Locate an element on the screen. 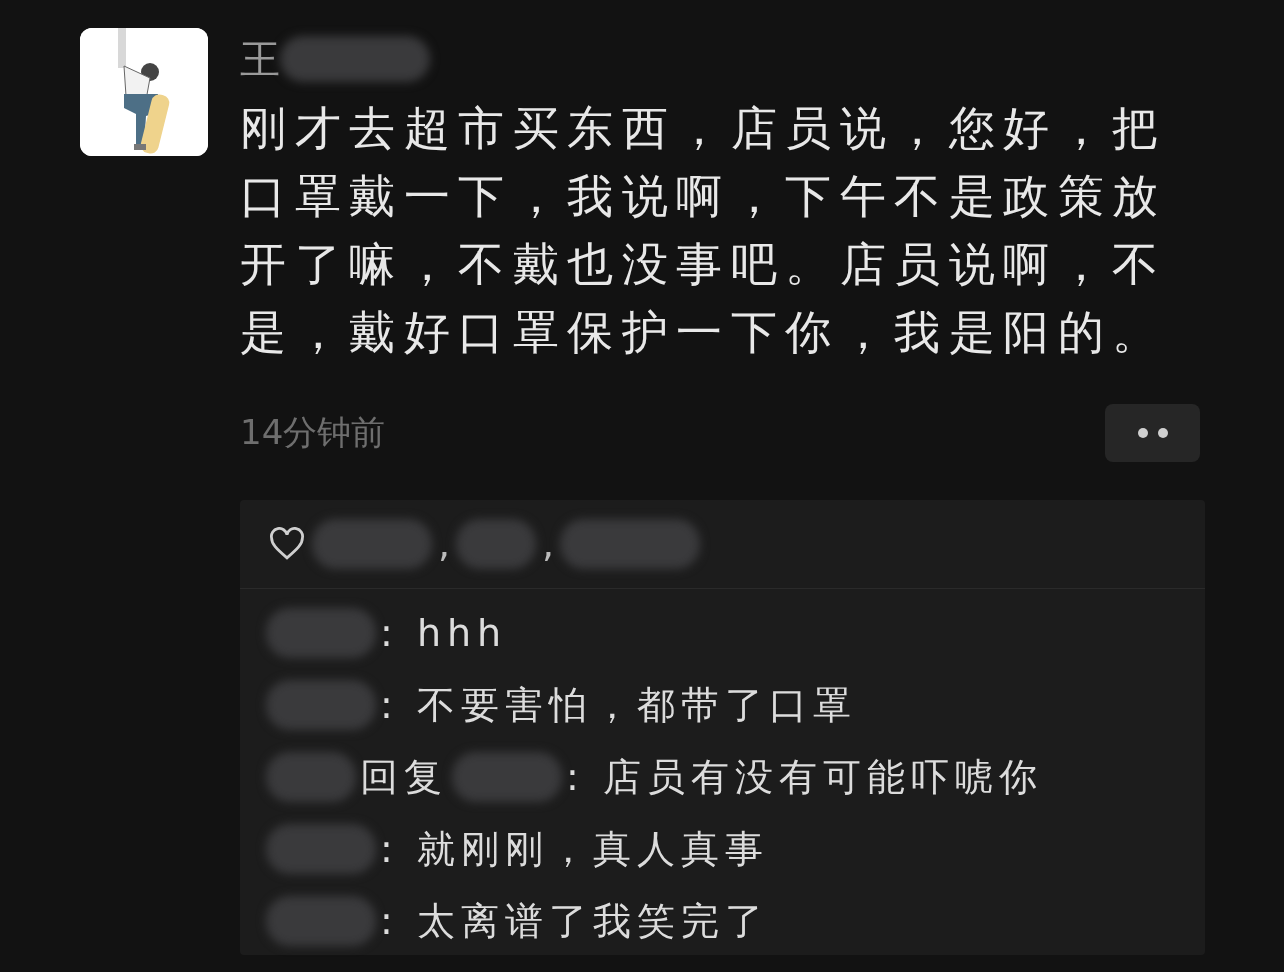  heart-icon is located at coordinates (287, 544).